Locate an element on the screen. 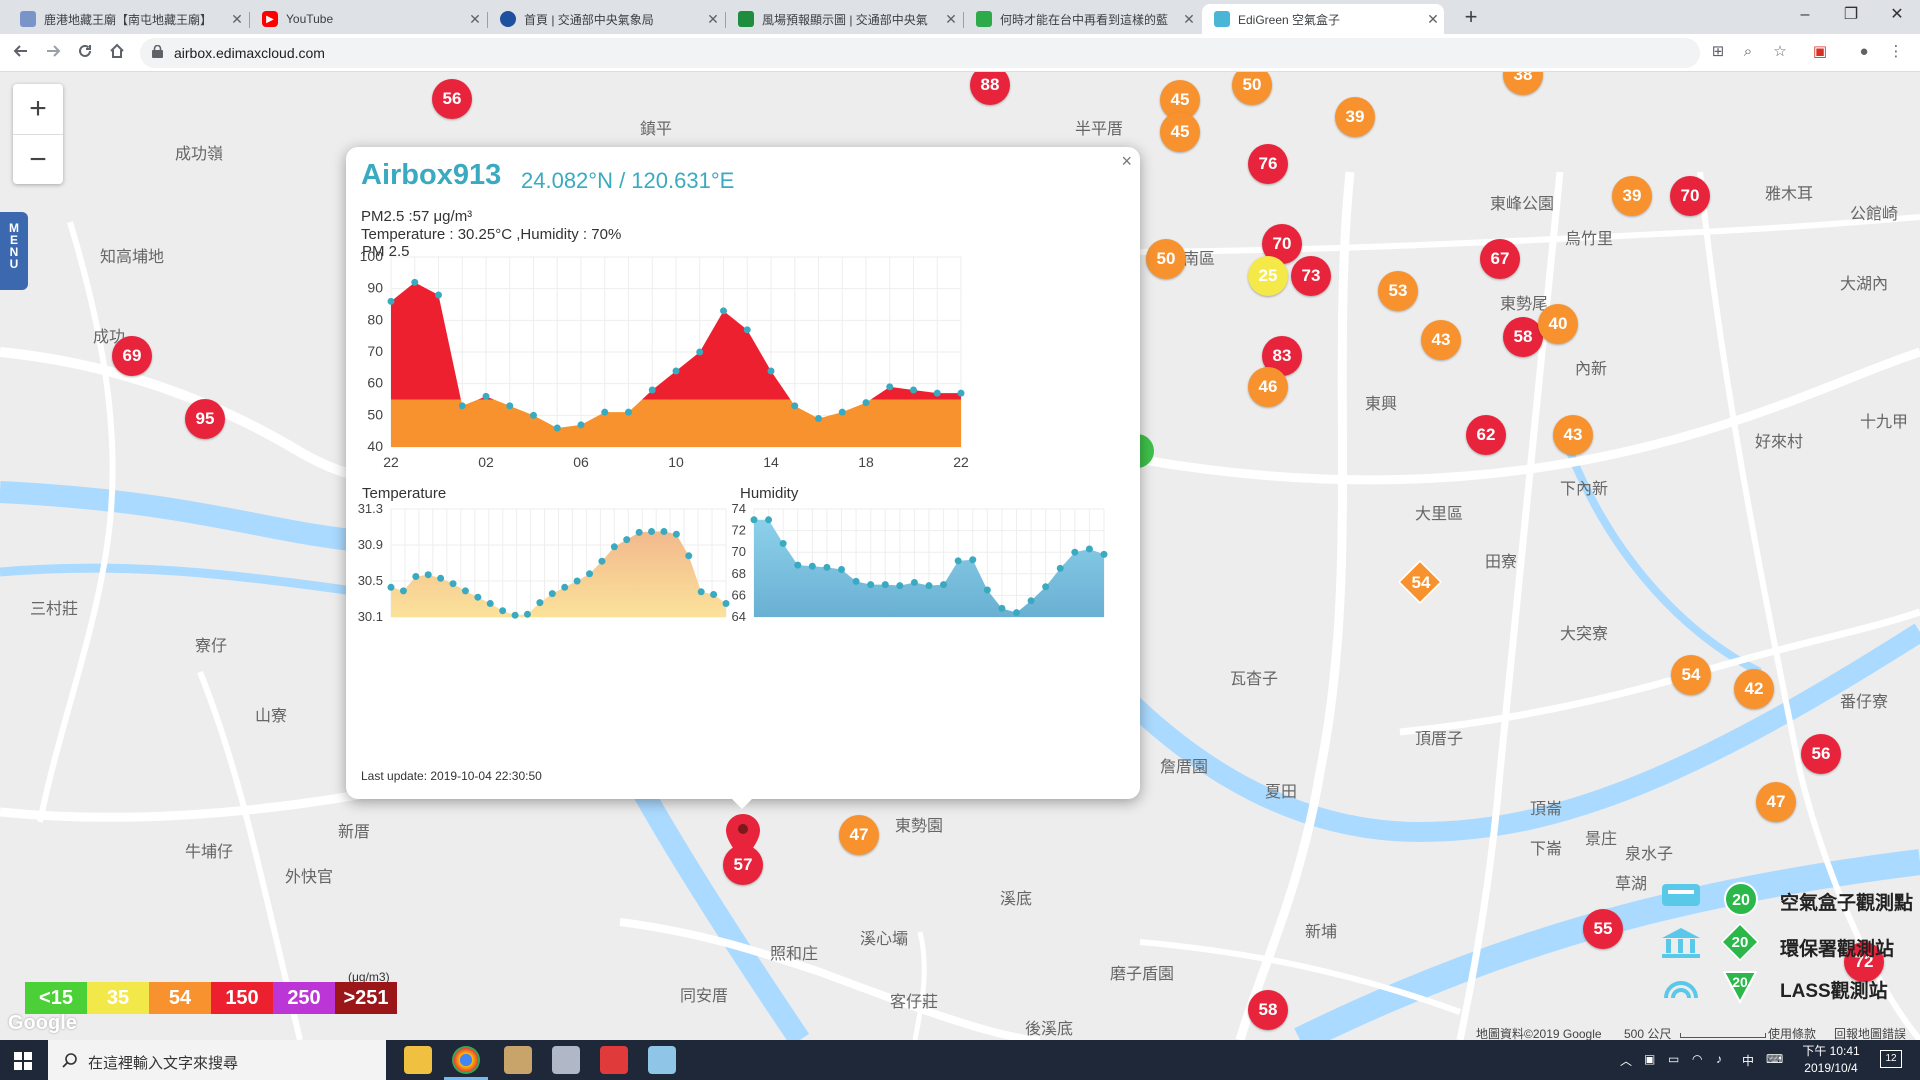  tab-6-active: EdiGreen 空氣盒子 ✕ is located at coordinates (1323, 19).